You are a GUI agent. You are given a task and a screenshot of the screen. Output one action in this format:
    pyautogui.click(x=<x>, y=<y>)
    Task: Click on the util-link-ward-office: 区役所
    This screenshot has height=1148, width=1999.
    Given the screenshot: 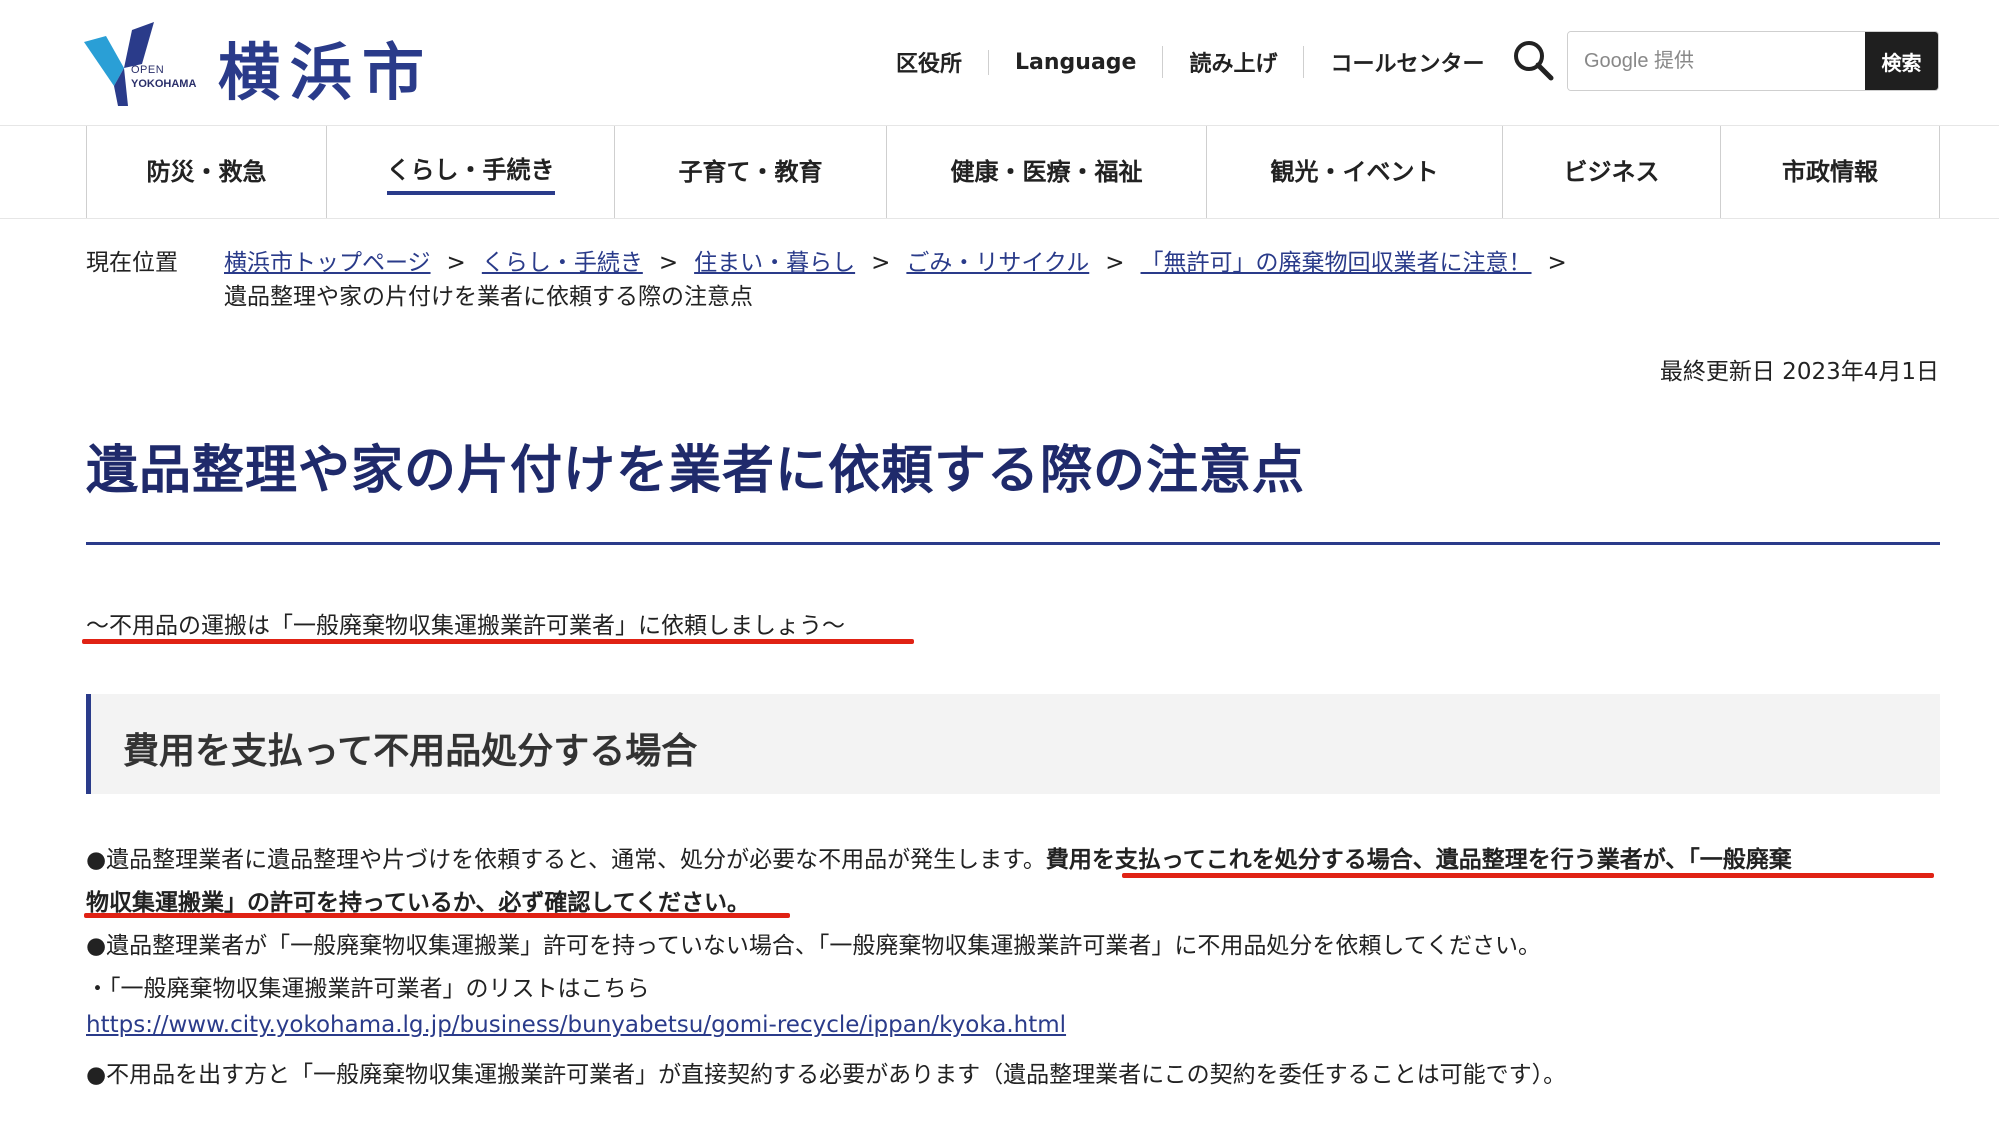 What is the action you would take?
    pyautogui.click(x=932, y=62)
    